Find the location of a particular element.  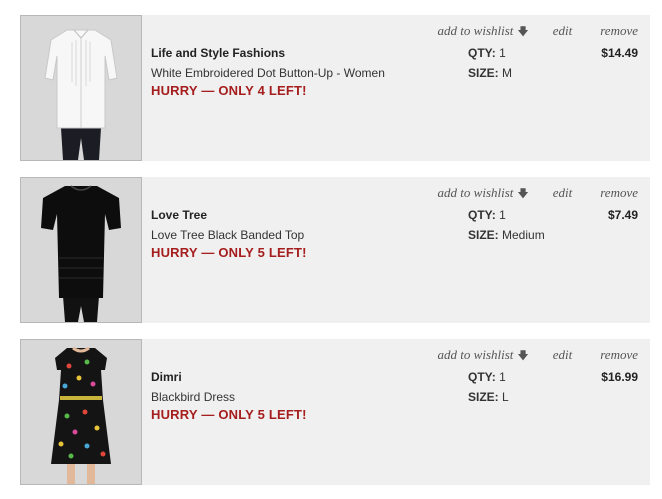

item-price: $7.49 is located at coordinates (622, 215).